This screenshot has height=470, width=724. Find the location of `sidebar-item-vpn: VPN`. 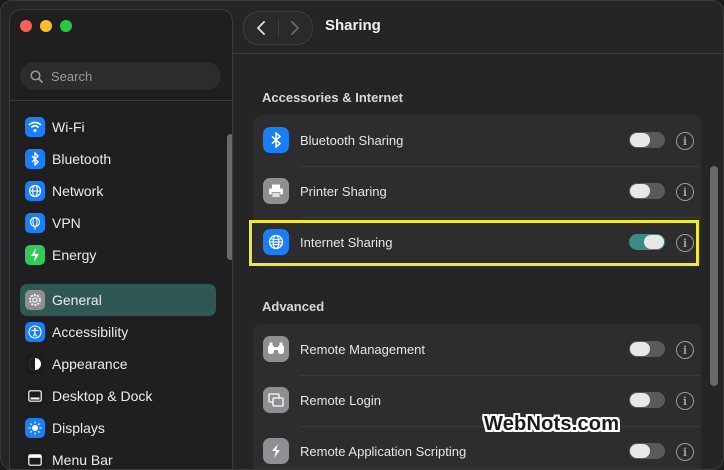

sidebar-item-vpn: VPN is located at coordinates (118, 223).